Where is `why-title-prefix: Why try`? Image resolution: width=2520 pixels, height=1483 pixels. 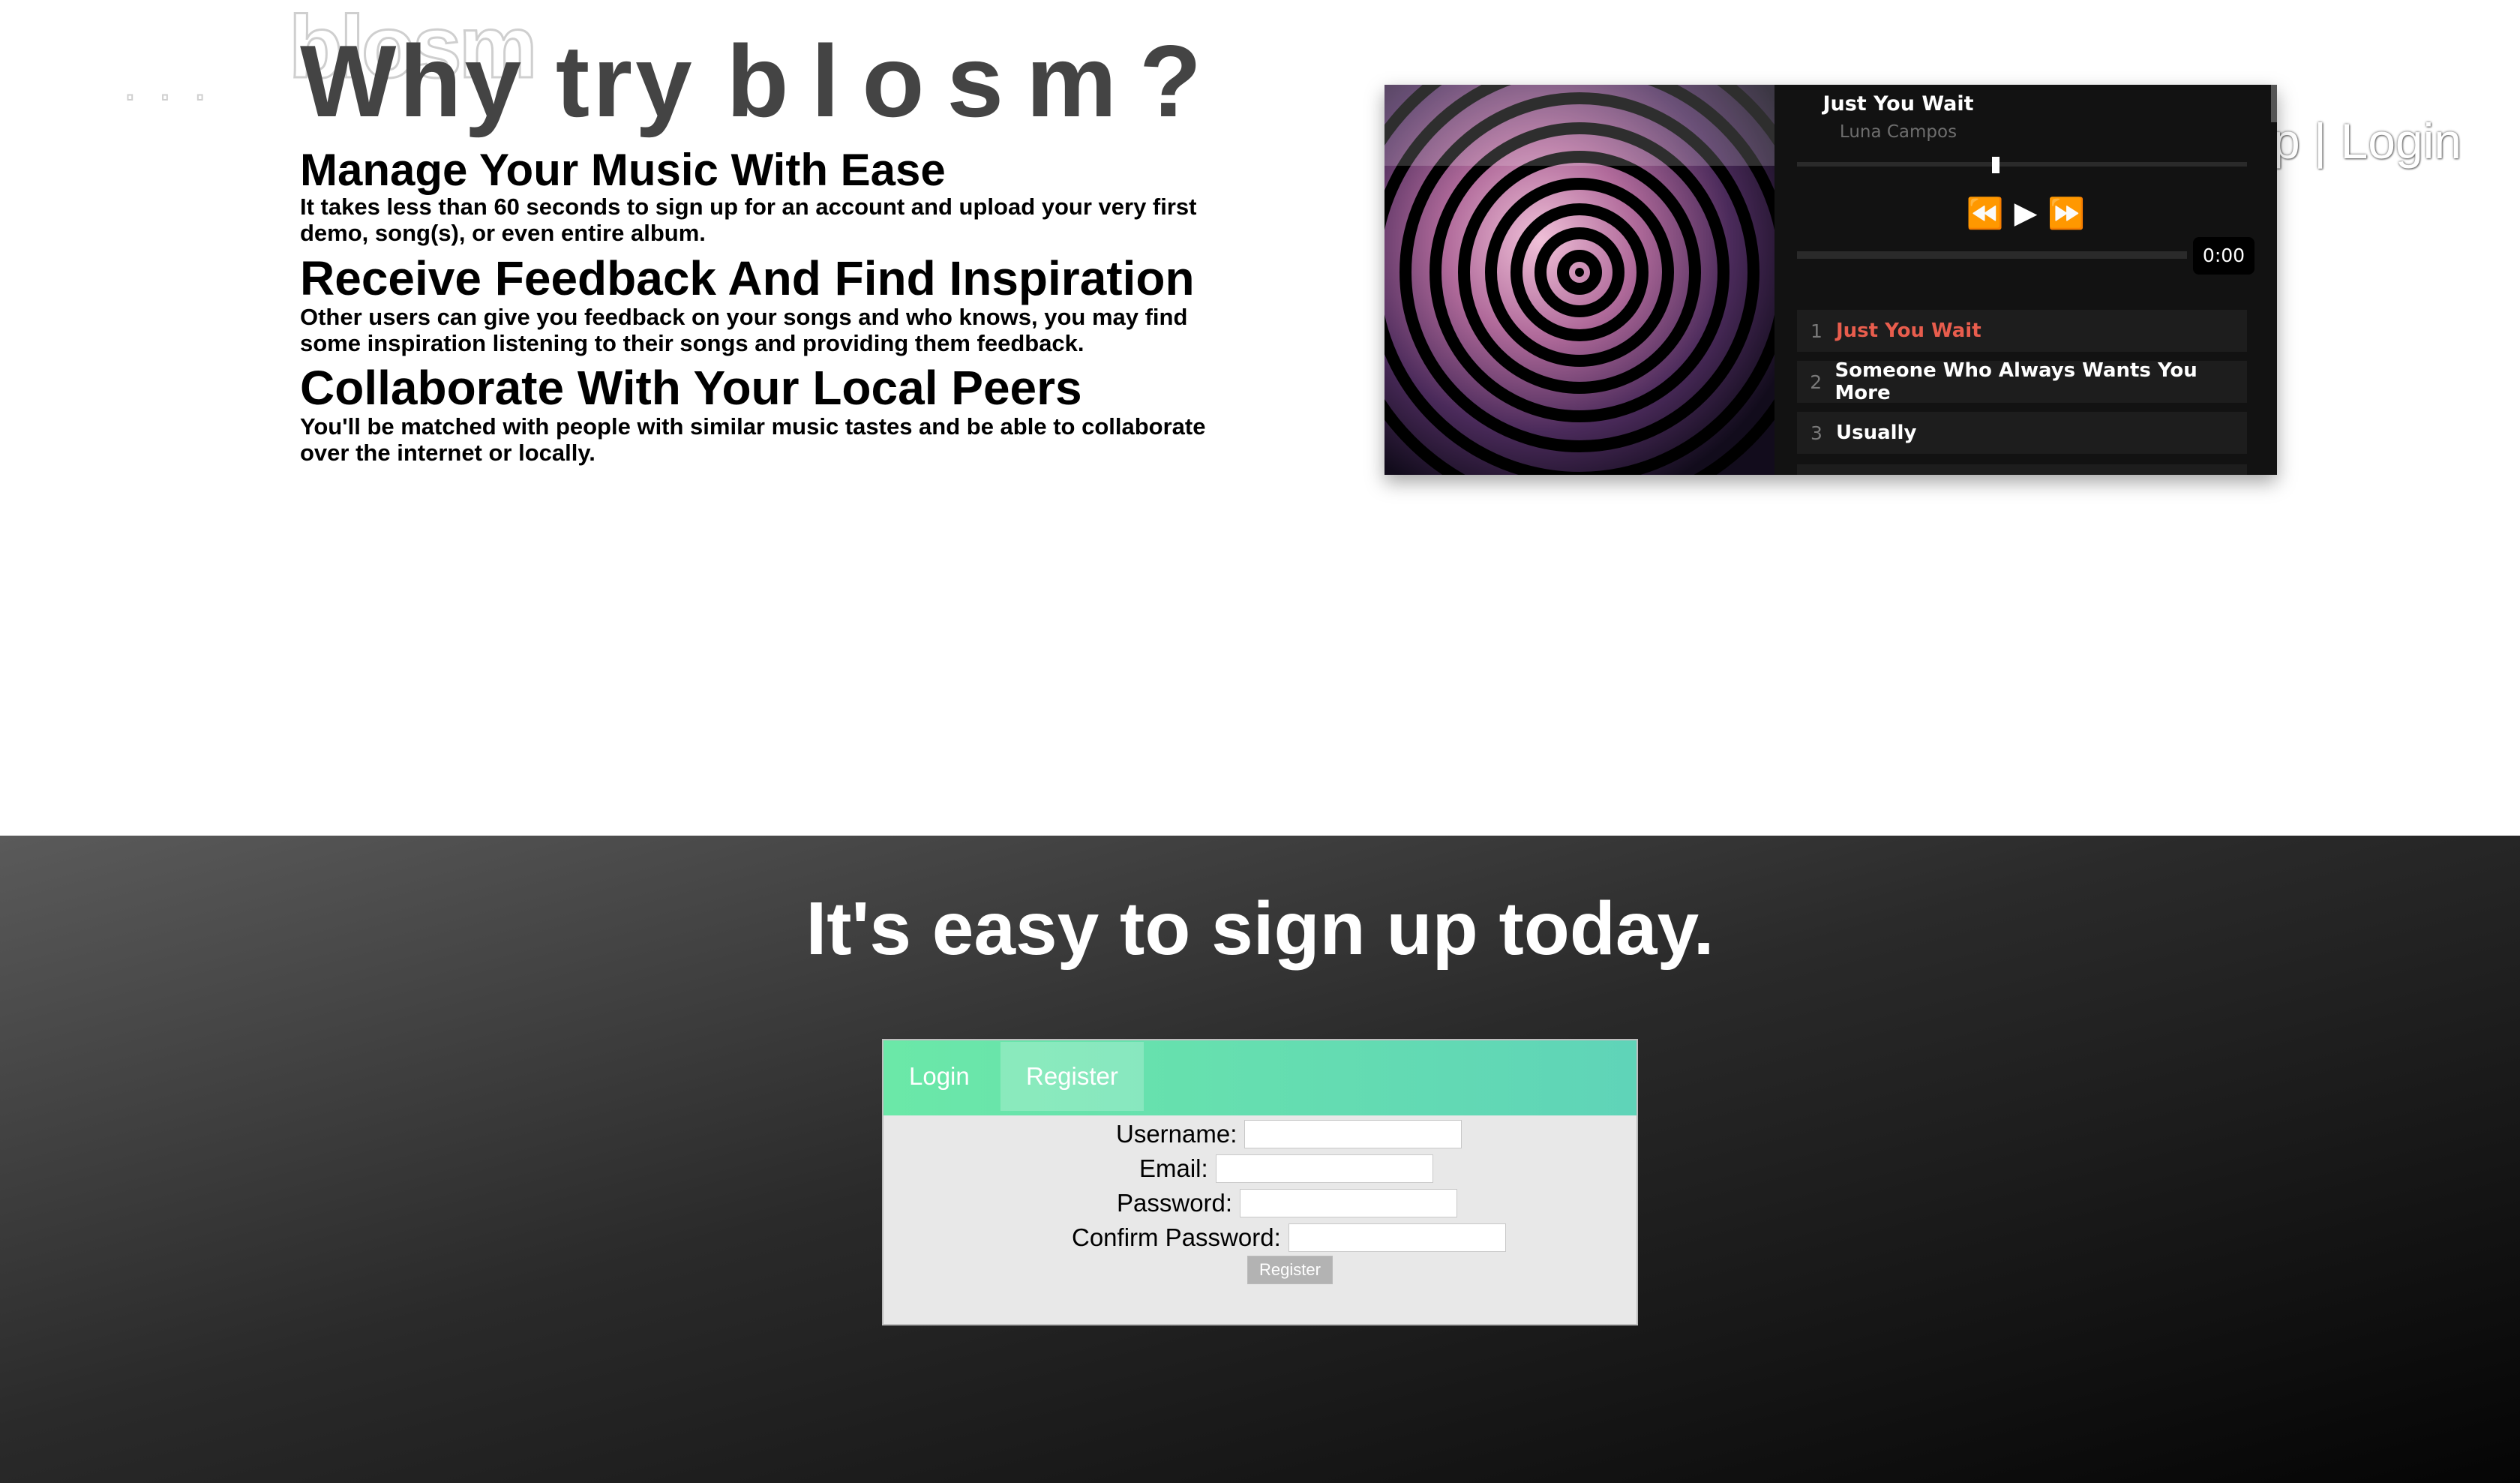
why-title-prefix: Why try is located at coordinates (513, 81).